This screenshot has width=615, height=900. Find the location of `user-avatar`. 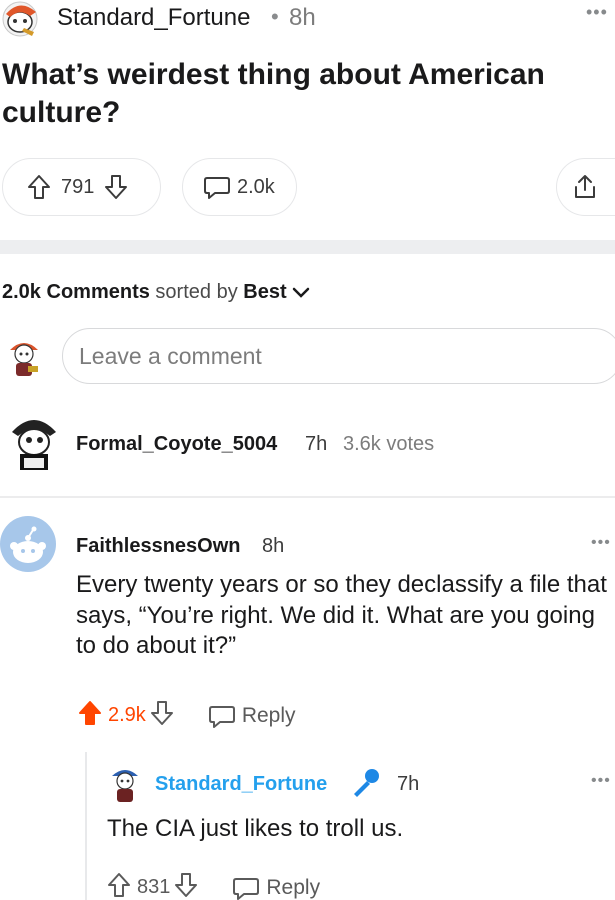

user-avatar is located at coordinates (24, 358).